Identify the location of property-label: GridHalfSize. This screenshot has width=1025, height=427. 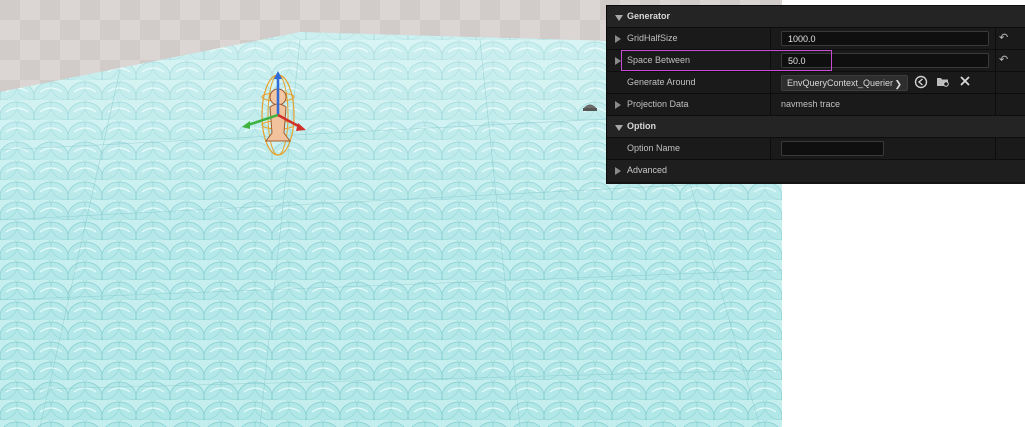
(652, 38).